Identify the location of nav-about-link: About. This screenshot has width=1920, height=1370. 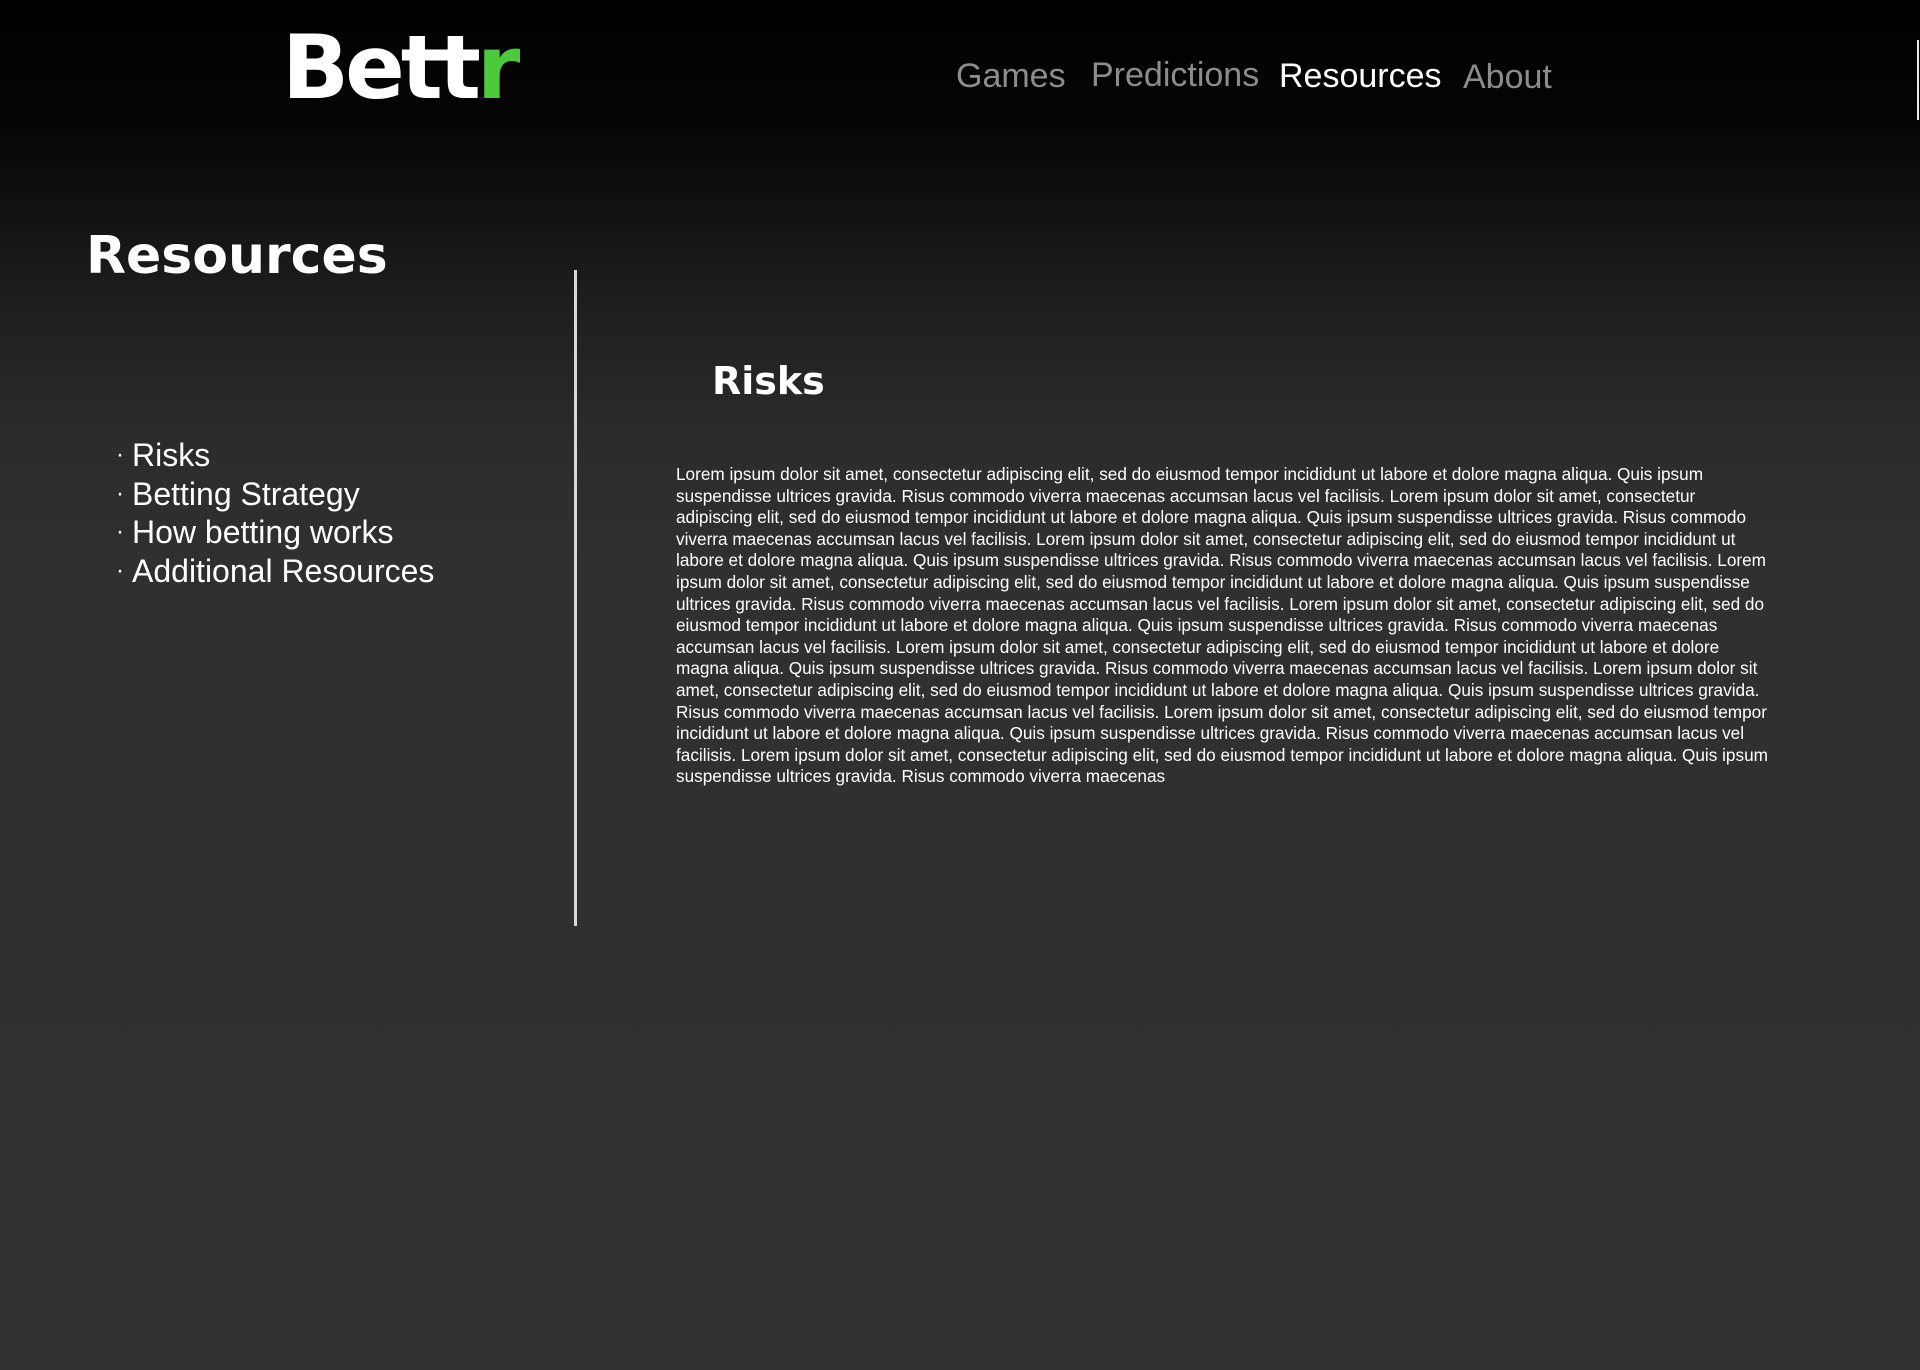
(1507, 77).